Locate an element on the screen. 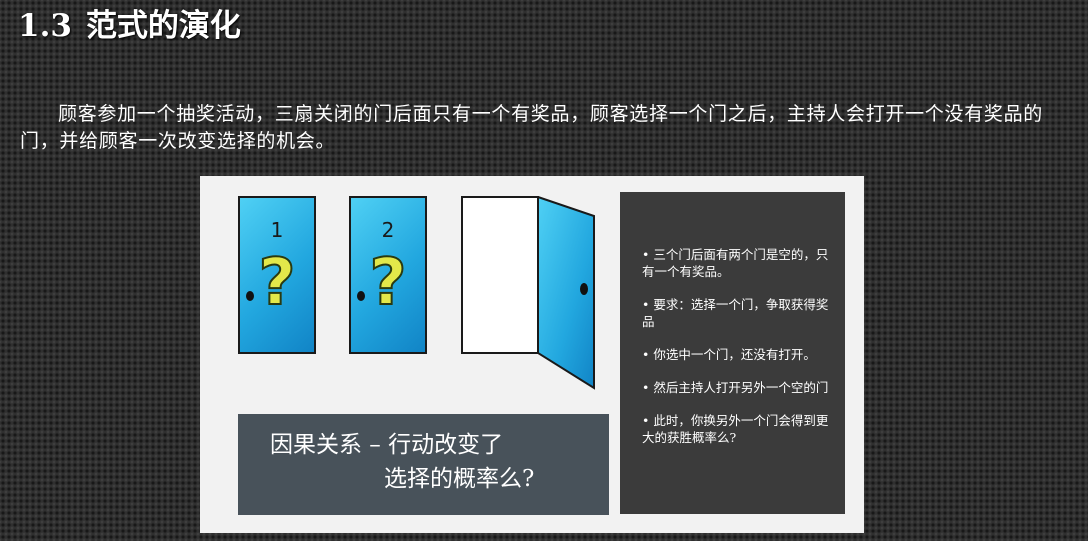 The width and height of the screenshot is (1088, 541). open-door-icon is located at coordinates (566, 293).